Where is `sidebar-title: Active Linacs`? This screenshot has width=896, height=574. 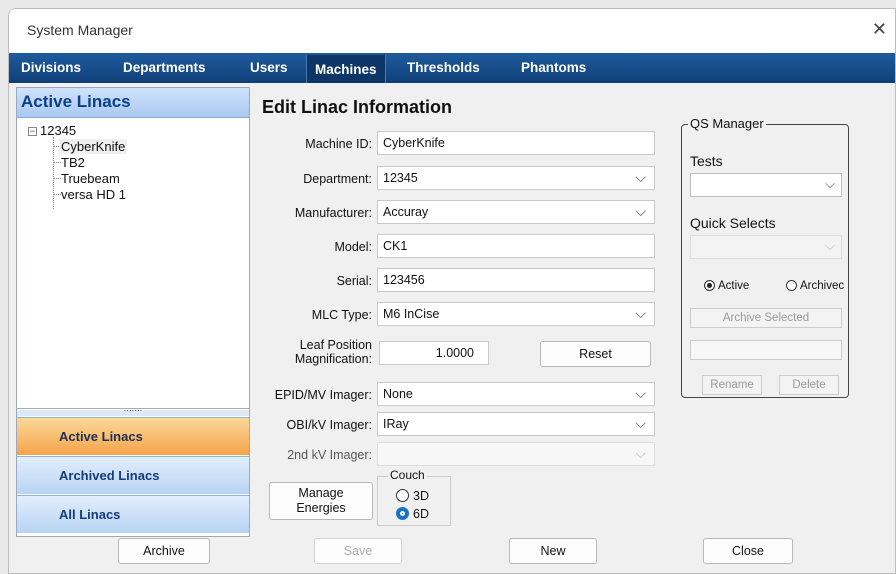
sidebar-title: Active Linacs is located at coordinates (76, 101).